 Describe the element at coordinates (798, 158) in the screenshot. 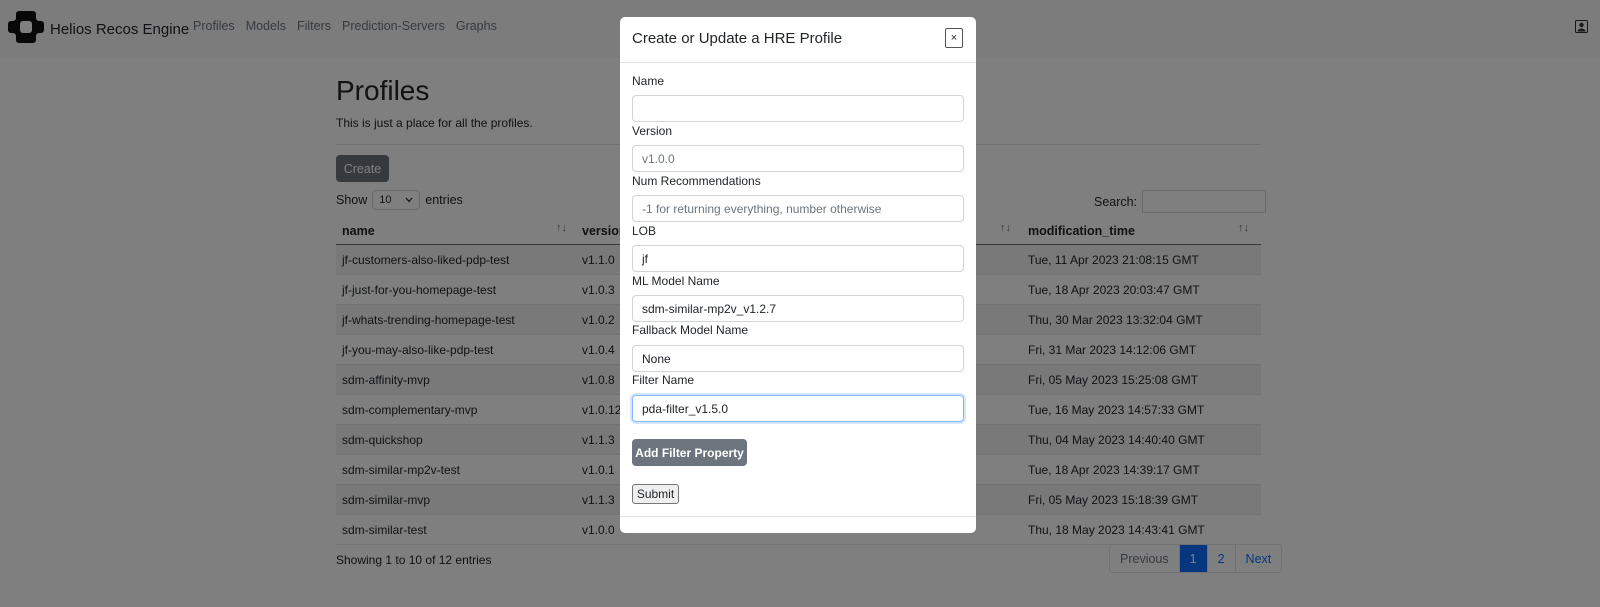

I see `version-input: v1.0.0` at that location.